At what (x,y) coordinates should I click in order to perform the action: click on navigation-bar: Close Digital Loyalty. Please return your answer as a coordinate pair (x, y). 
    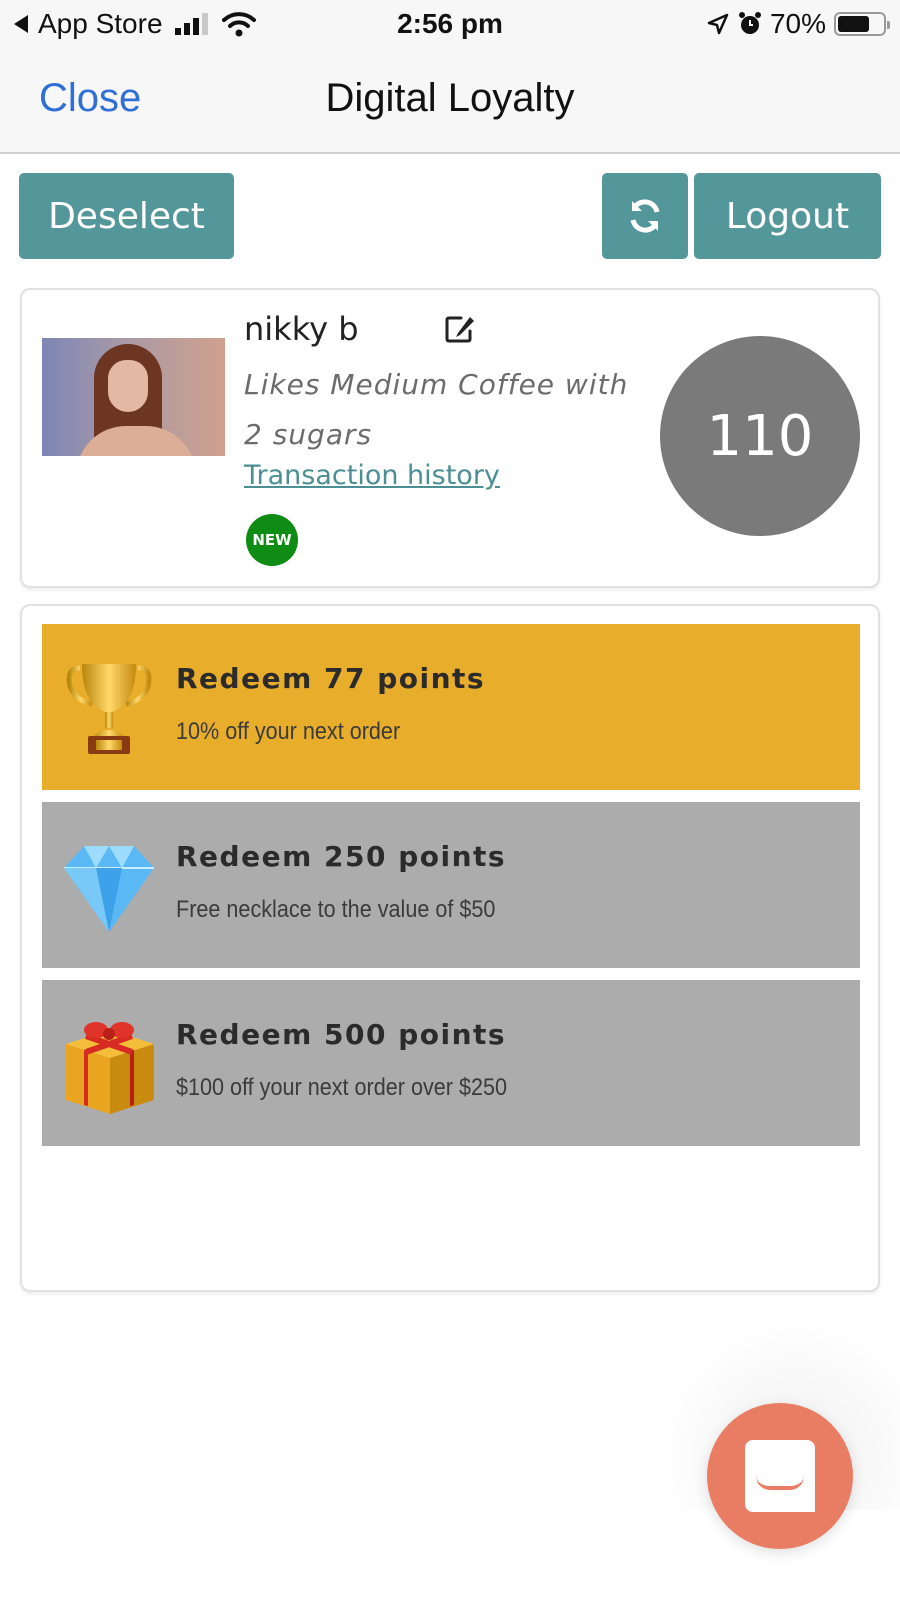
    Looking at the image, I should click on (450, 102).